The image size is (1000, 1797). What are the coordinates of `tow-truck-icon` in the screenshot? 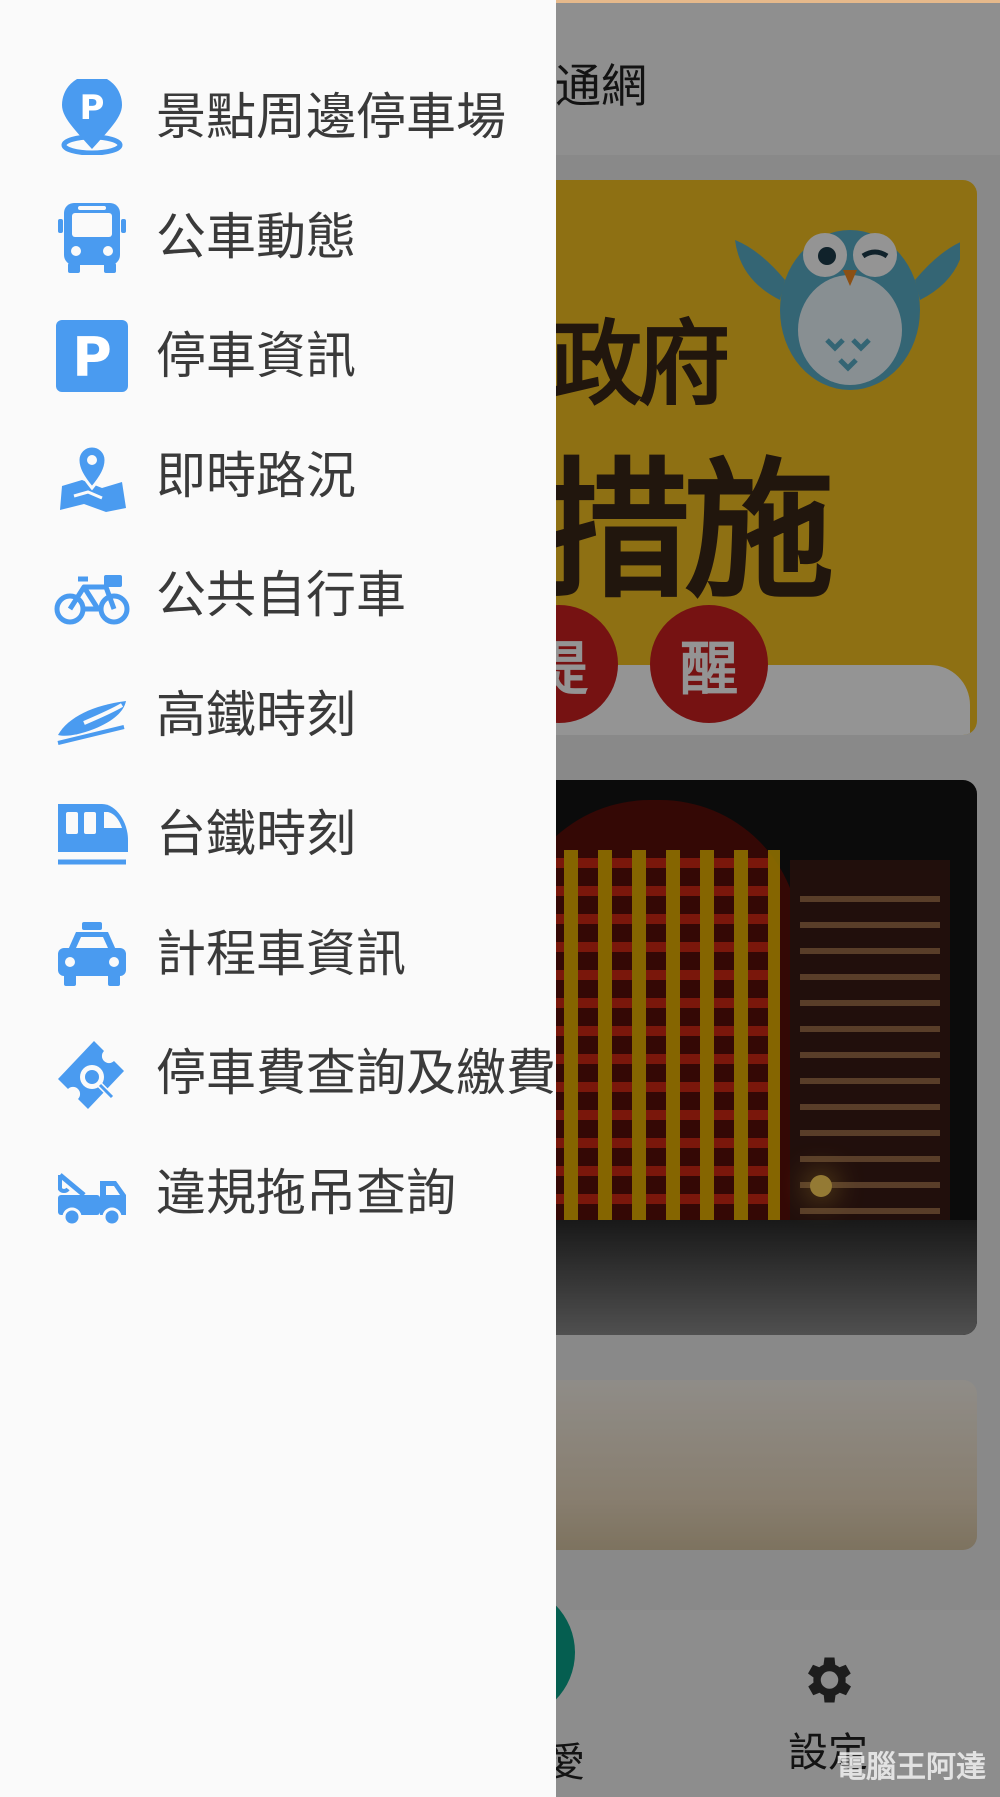 It's located at (92, 1193).